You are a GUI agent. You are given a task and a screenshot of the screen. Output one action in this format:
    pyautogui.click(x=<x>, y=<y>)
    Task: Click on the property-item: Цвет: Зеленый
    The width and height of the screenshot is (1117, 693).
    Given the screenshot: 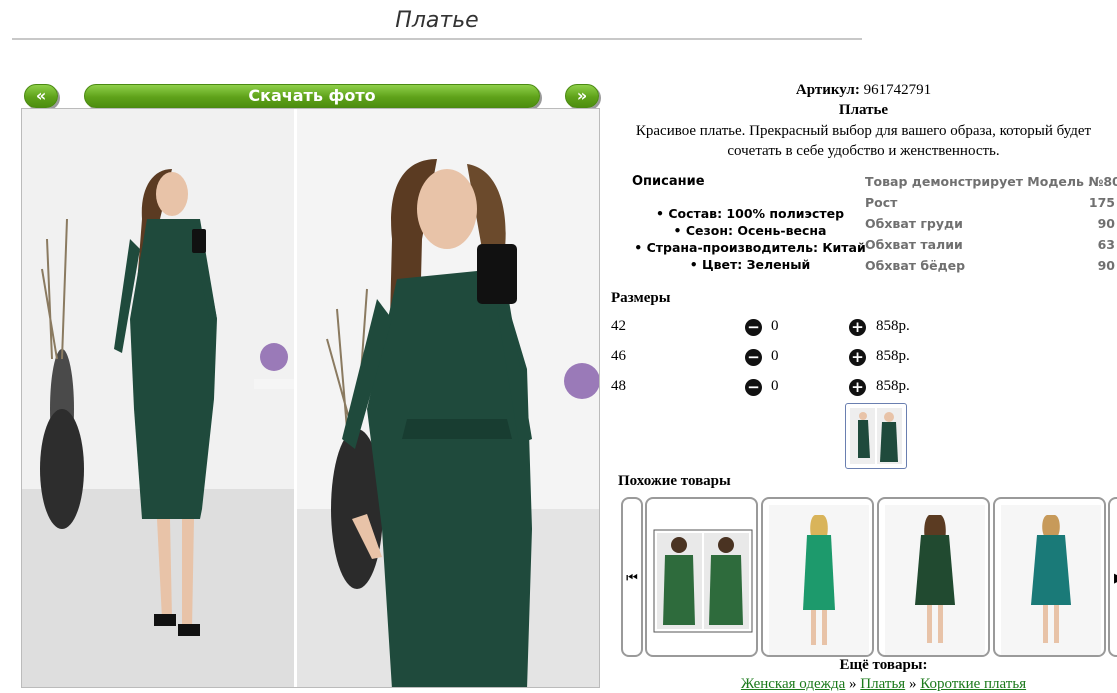 What is the action you would take?
    pyautogui.click(x=750, y=264)
    